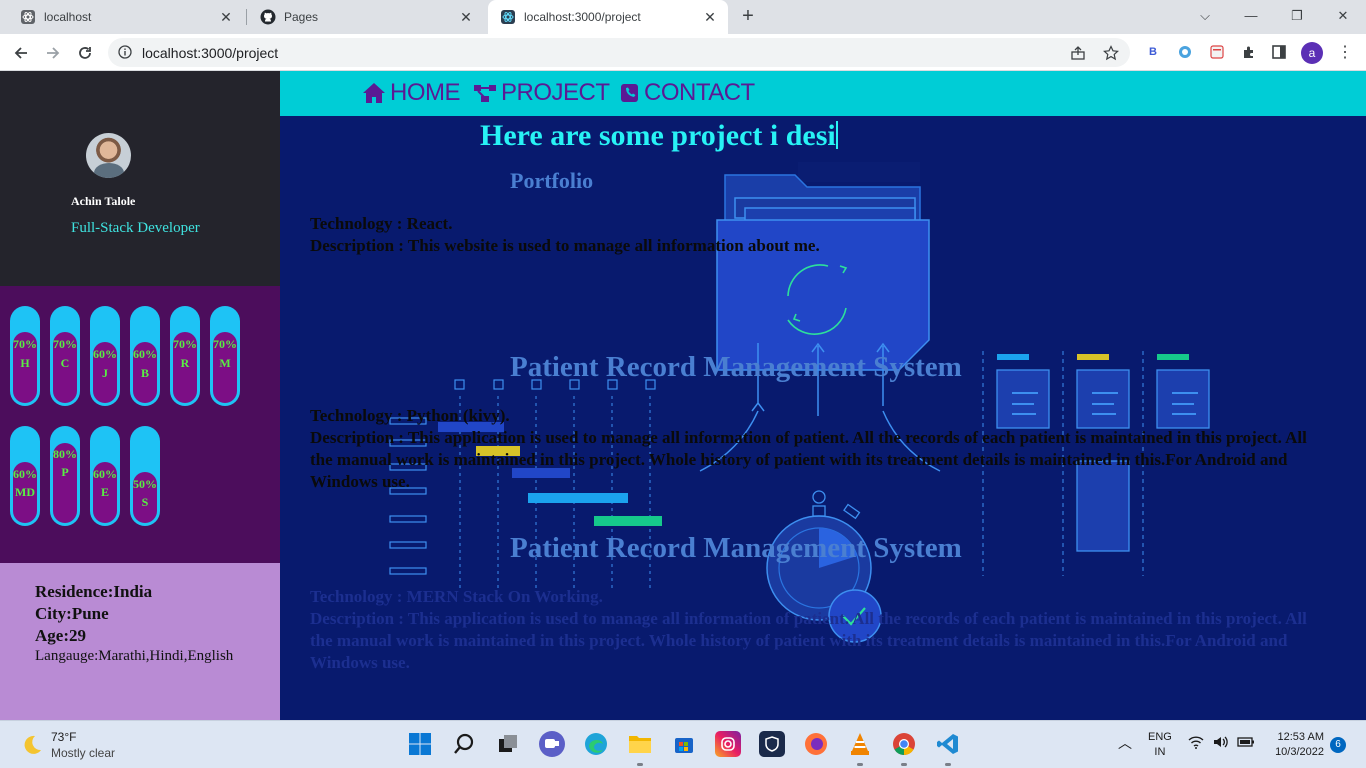 This screenshot has height=768, width=1366. What do you see at coordinates (1343, 16) in the screenshot?
I see `close-window-button: ✕` at bounding box center [1343, 16].